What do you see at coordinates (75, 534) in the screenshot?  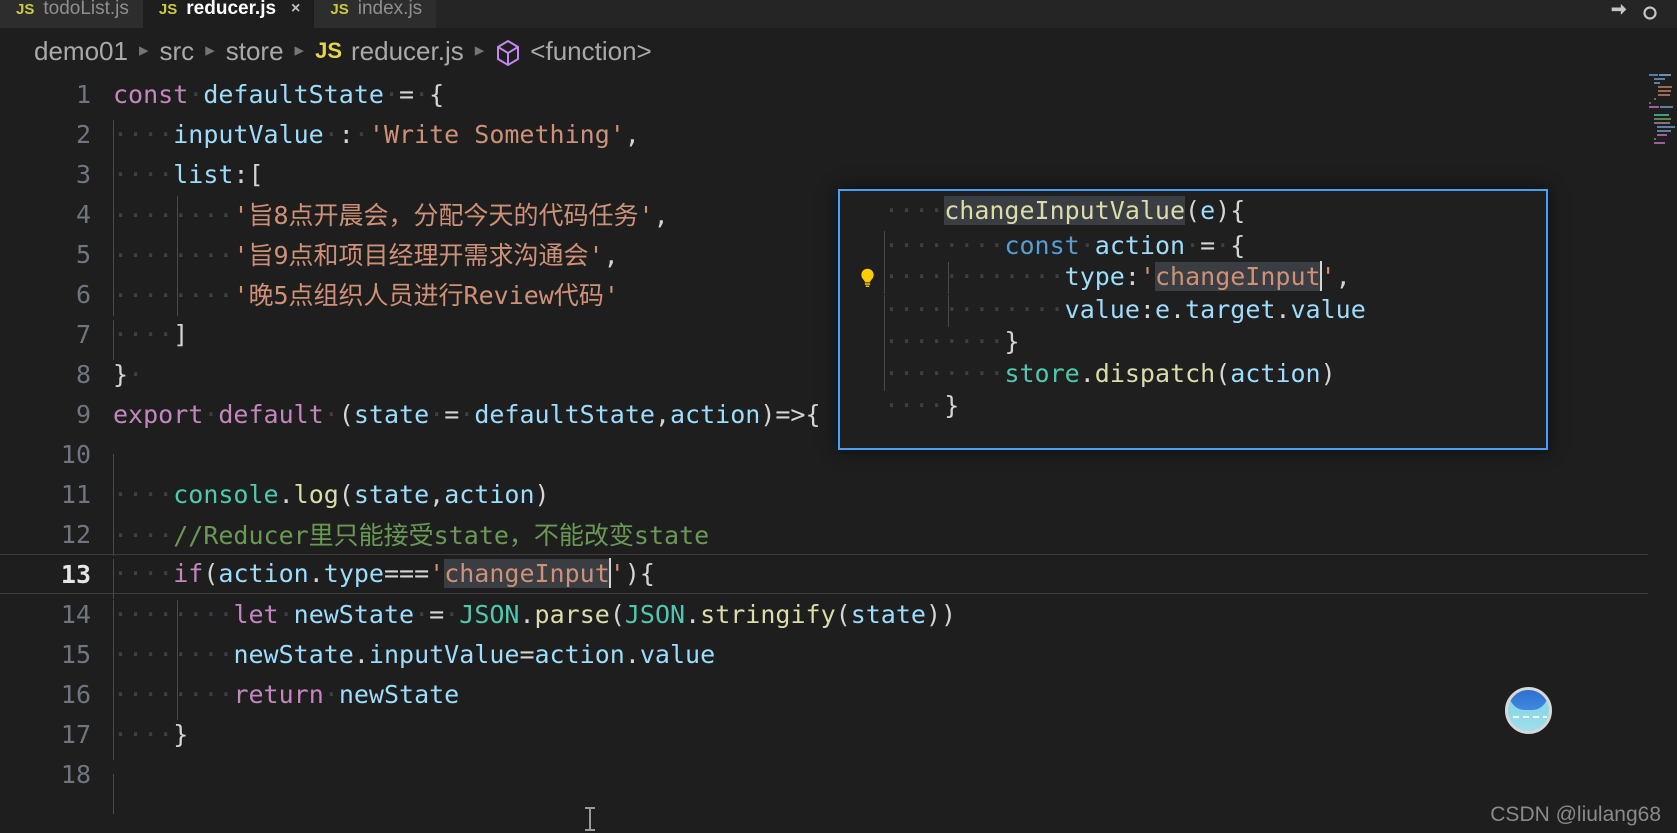 I see `line-number: 12` at bounding box center [75, 534].